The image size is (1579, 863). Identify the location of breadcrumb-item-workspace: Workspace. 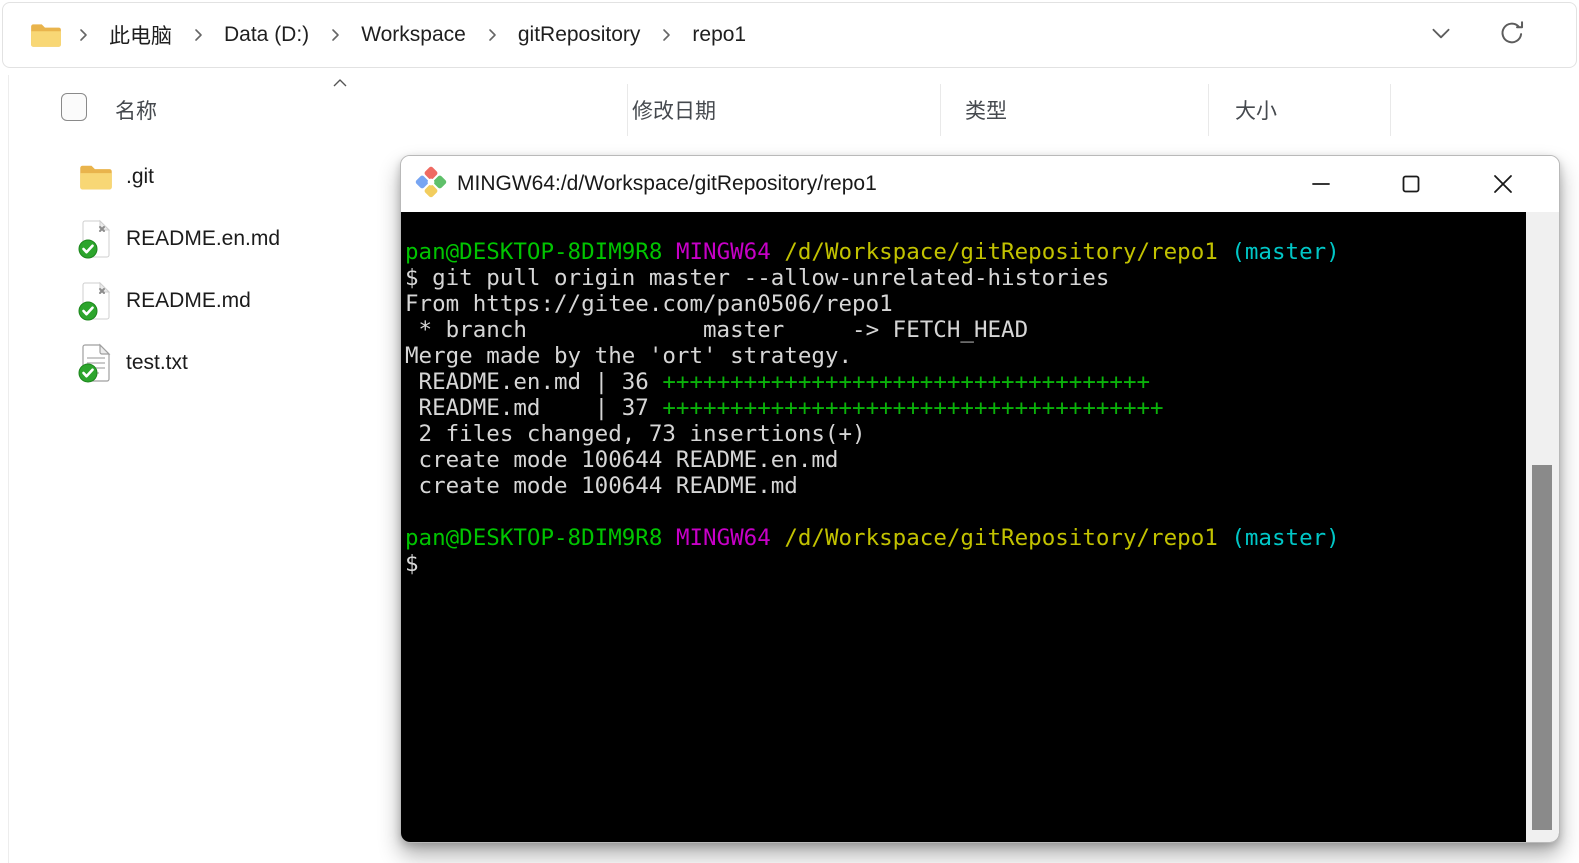
(413, 35).